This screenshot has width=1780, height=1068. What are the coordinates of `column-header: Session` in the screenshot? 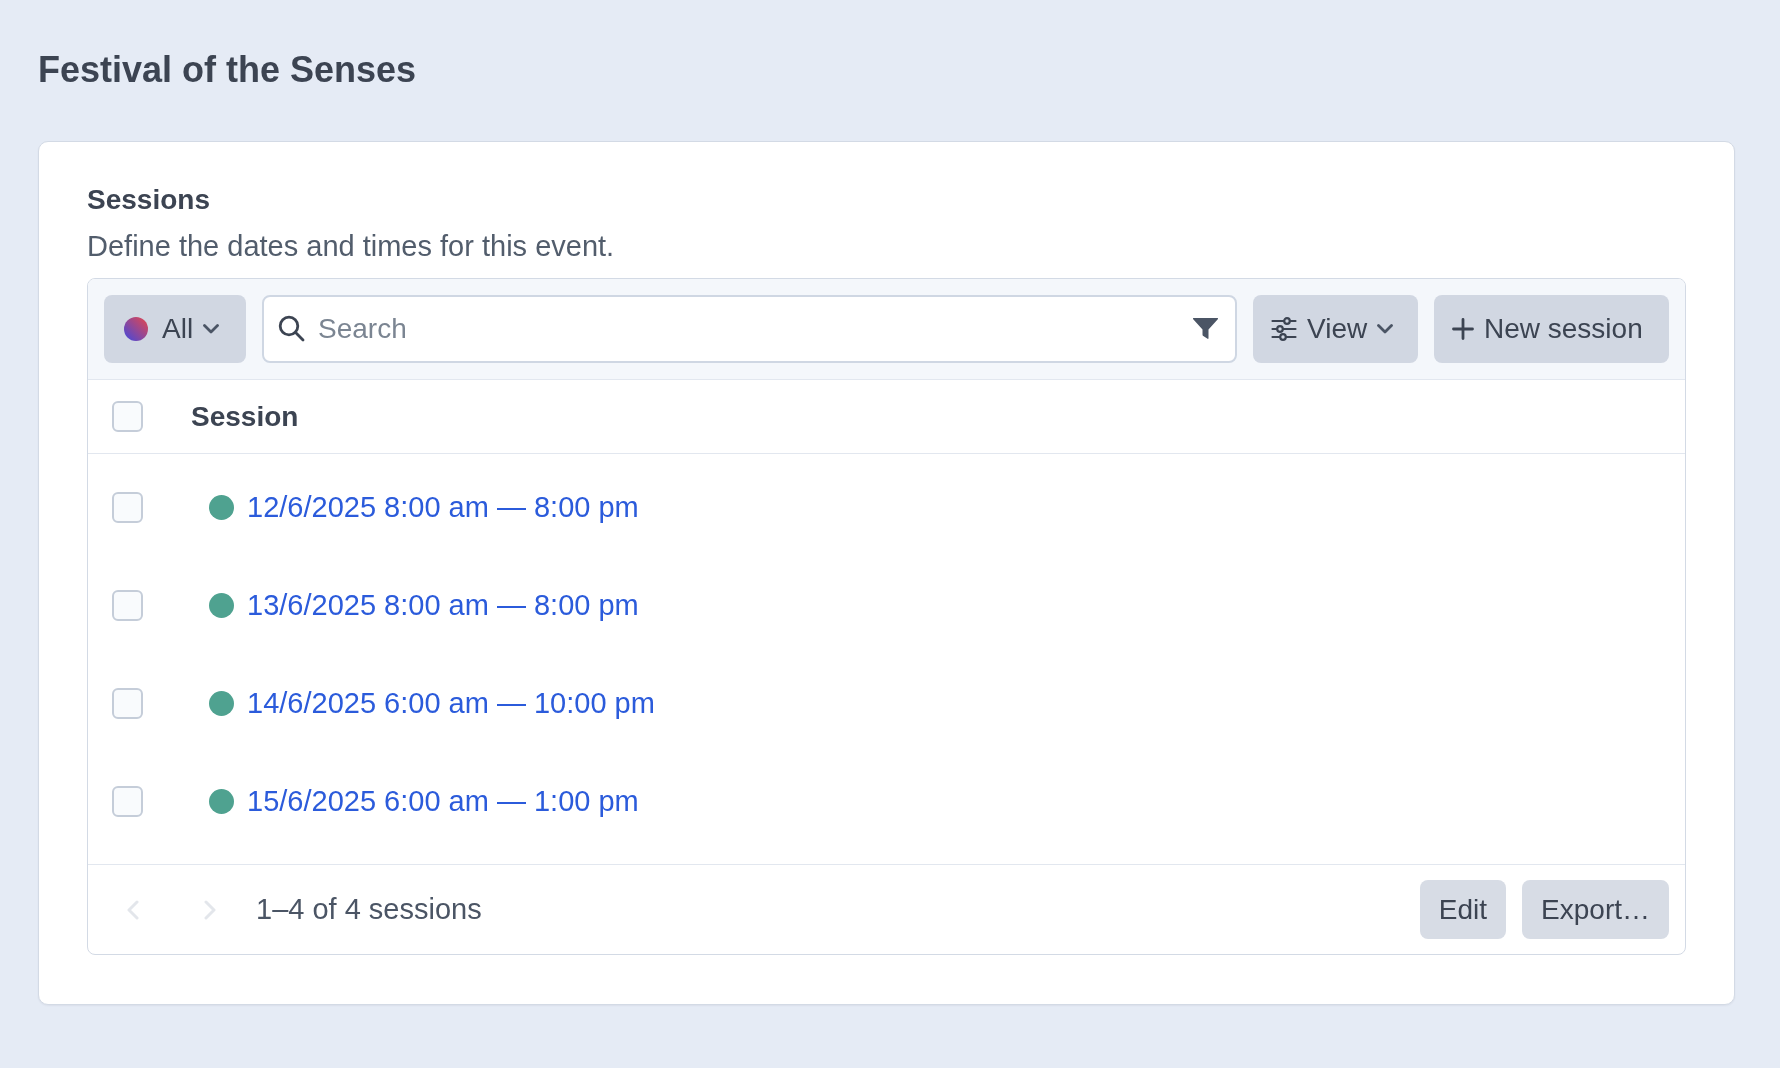 It's located at (245, 416).